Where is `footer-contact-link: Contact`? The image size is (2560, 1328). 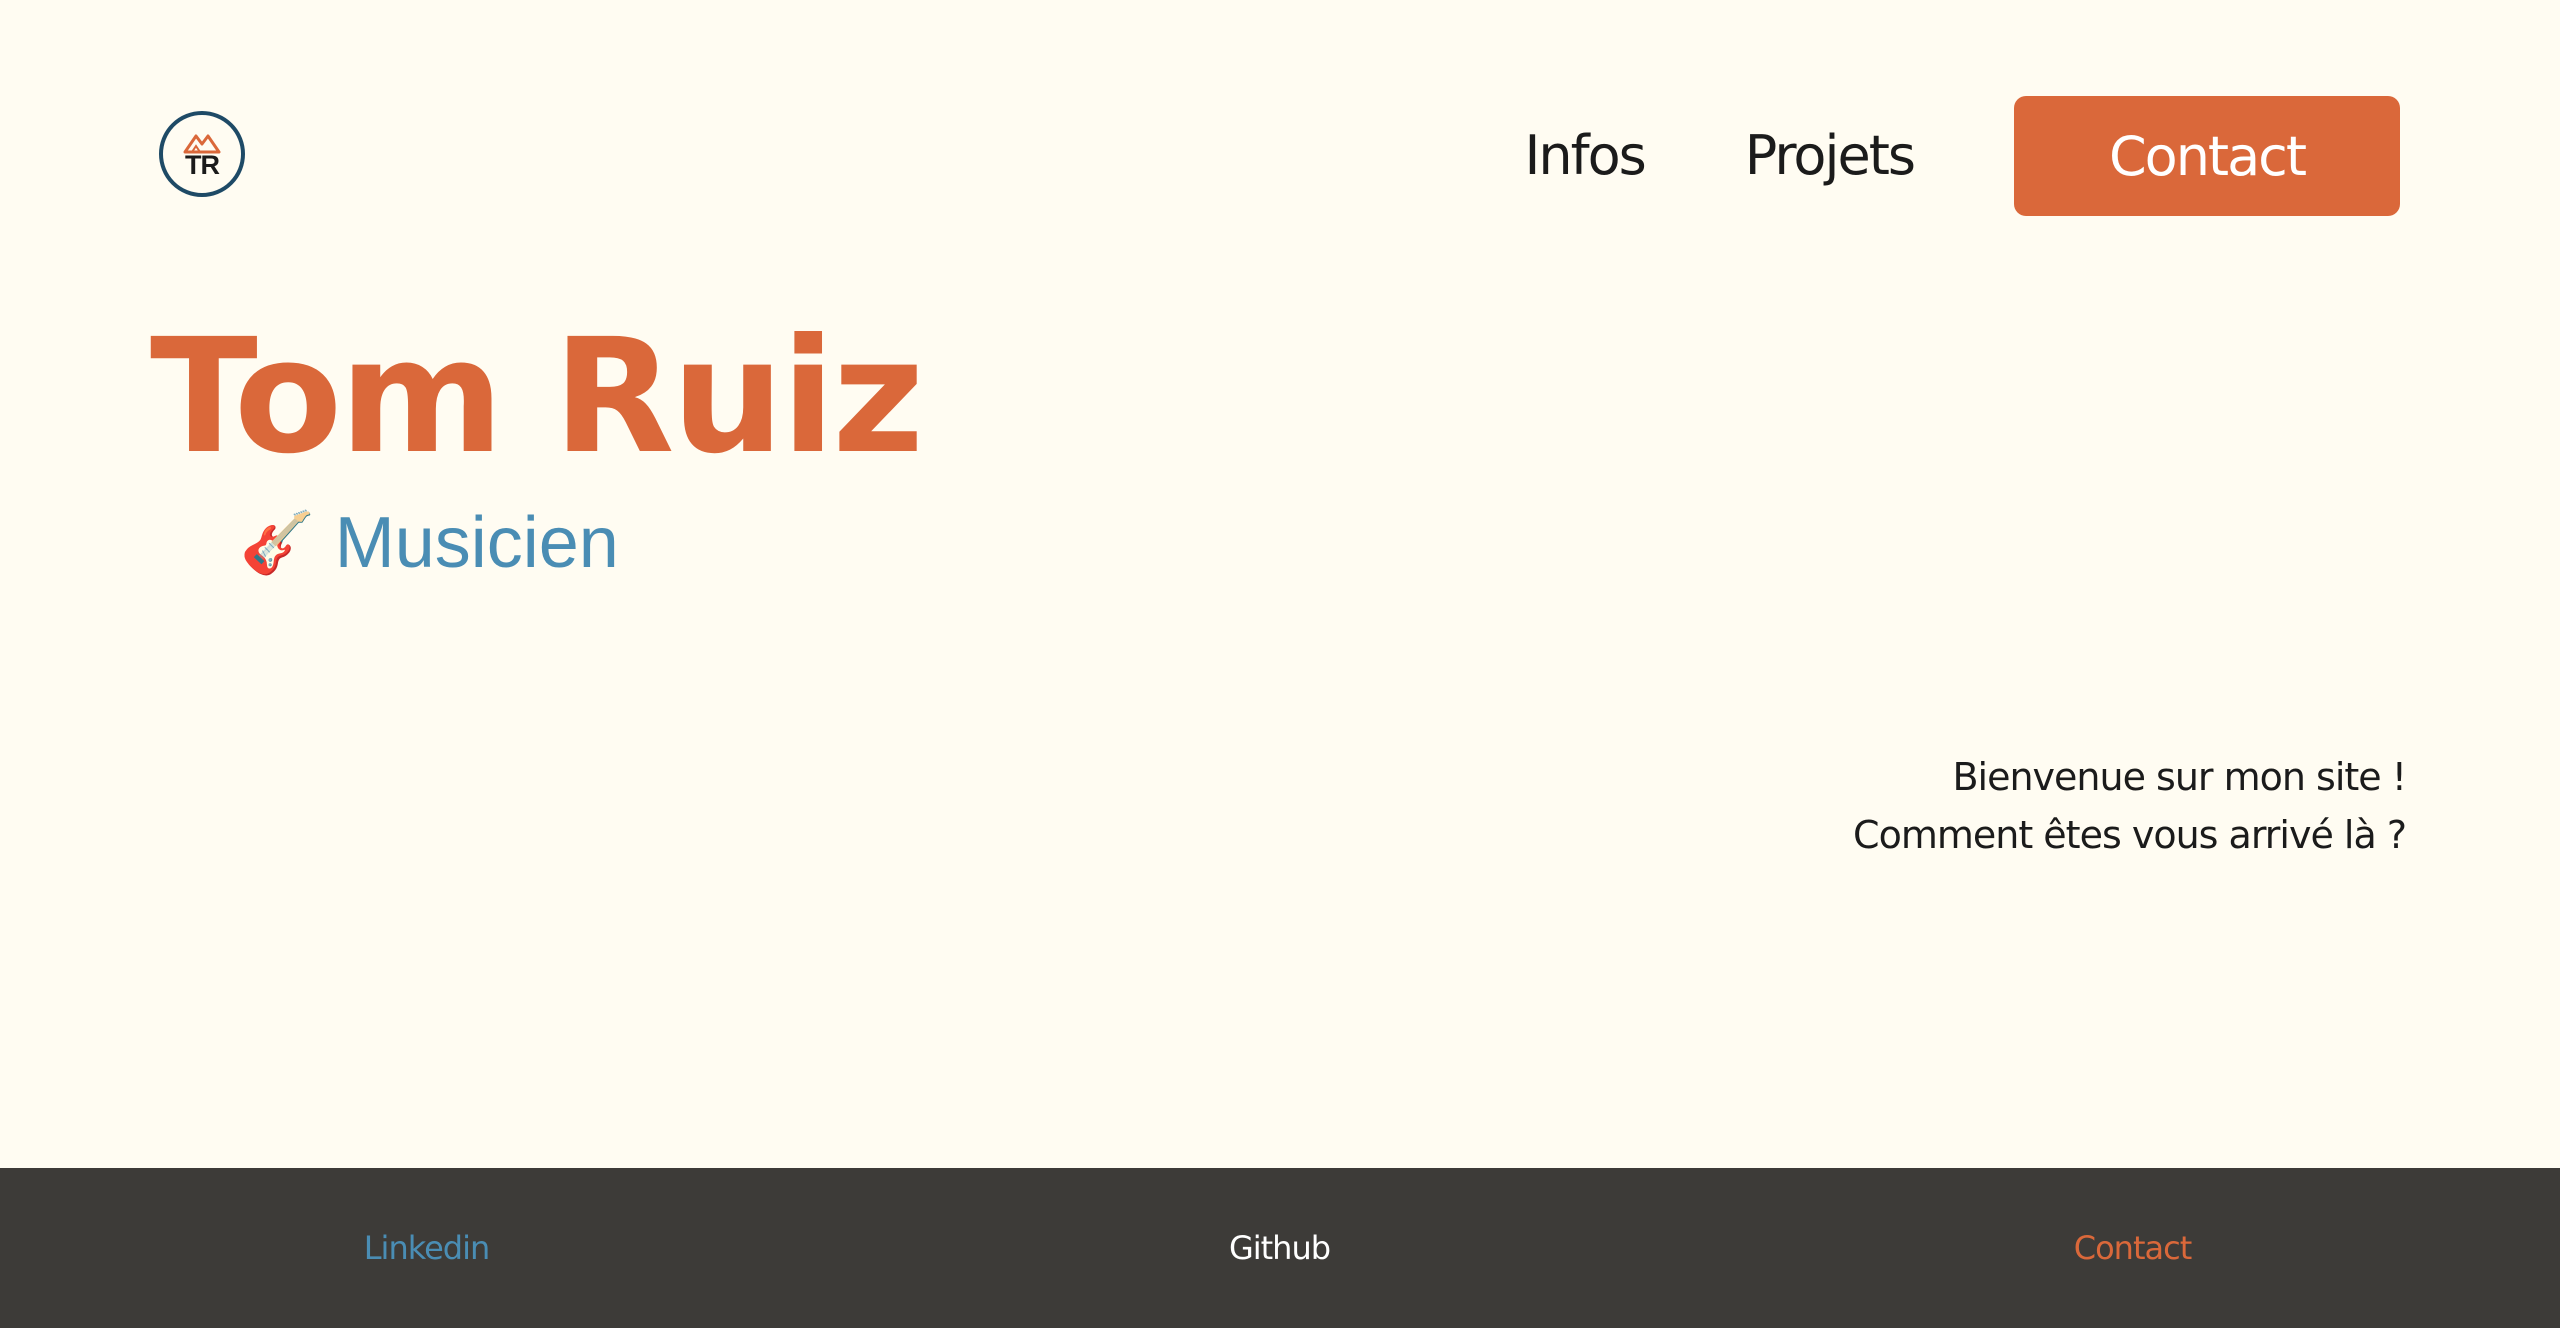 footer-contact-link: Contact is located at coordinates (2132, 1248).